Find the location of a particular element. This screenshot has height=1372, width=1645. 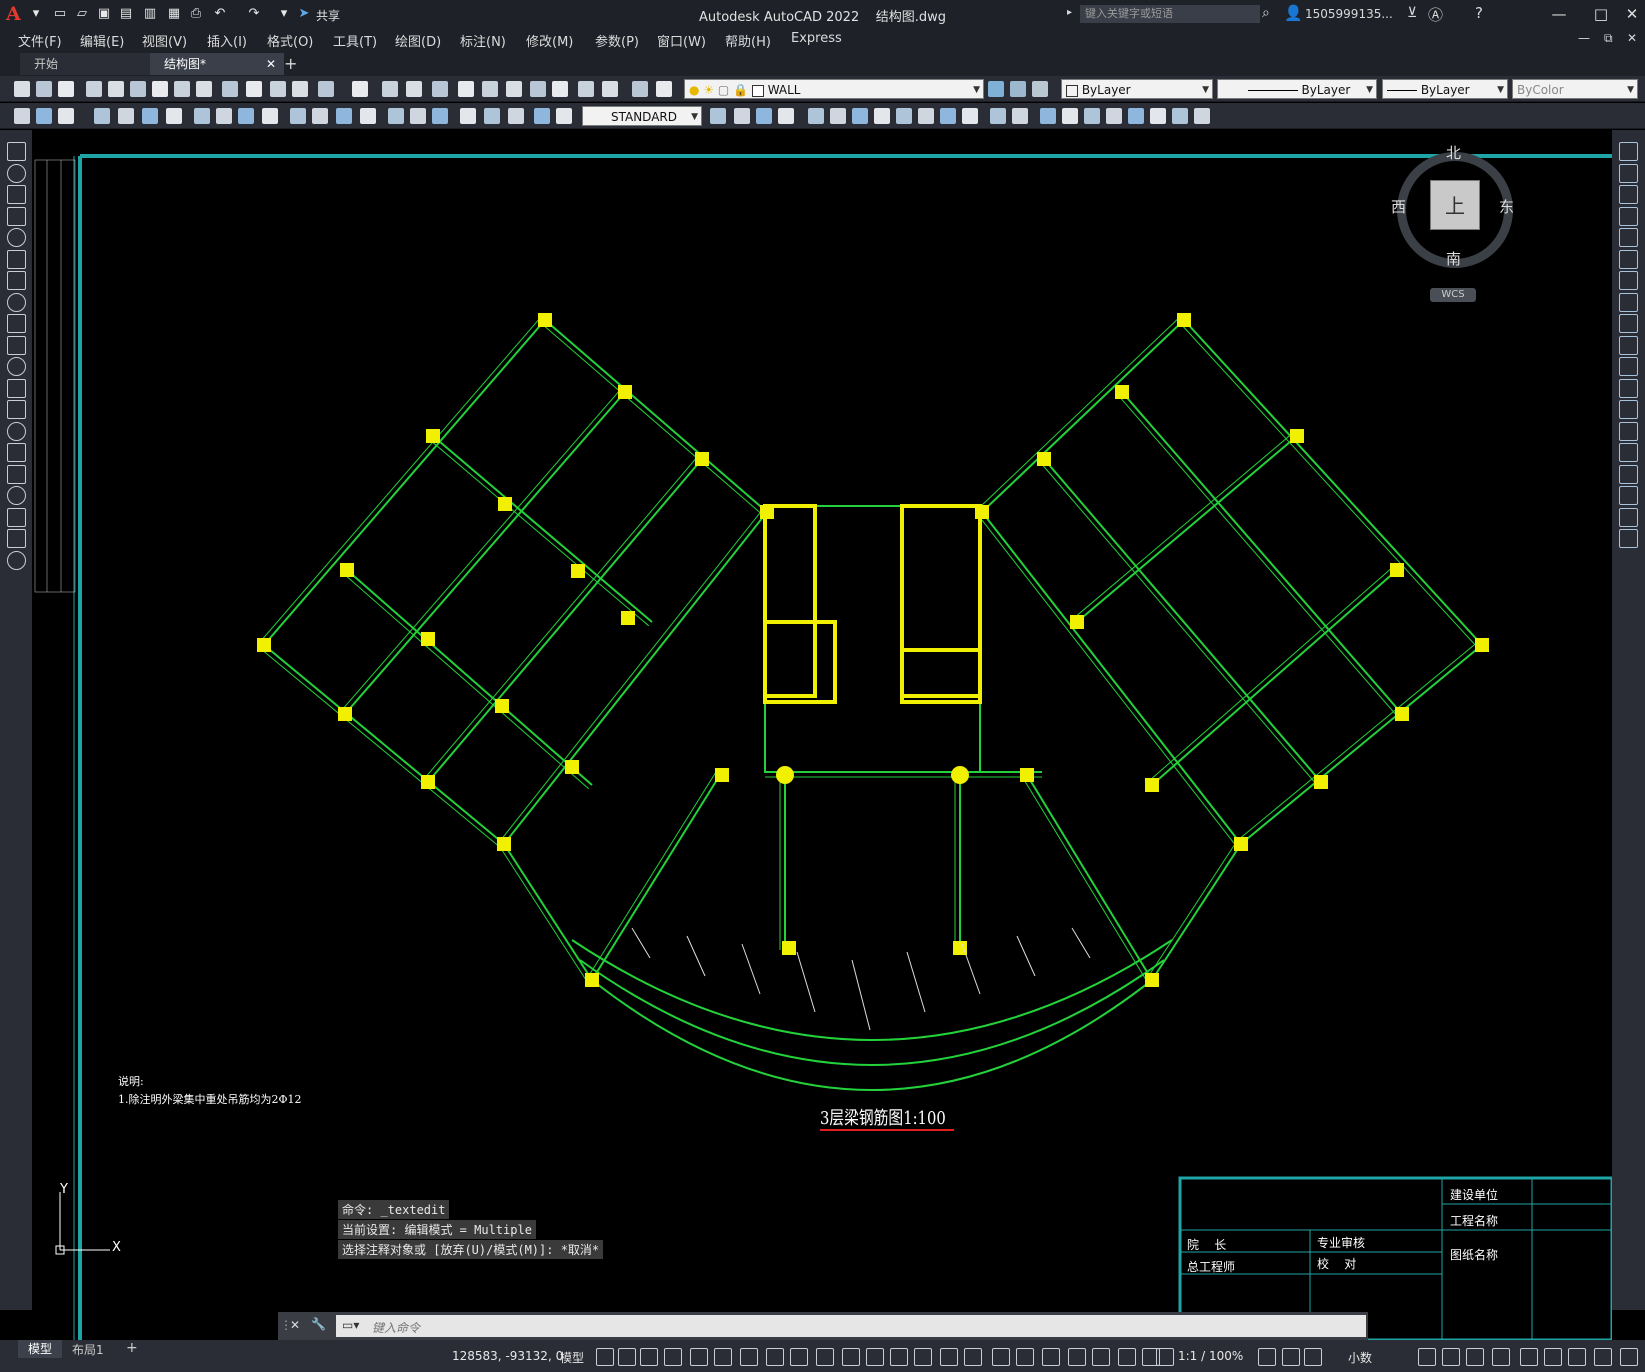

menu-edit: 编辑(E) is located at coordinates (102, 40).